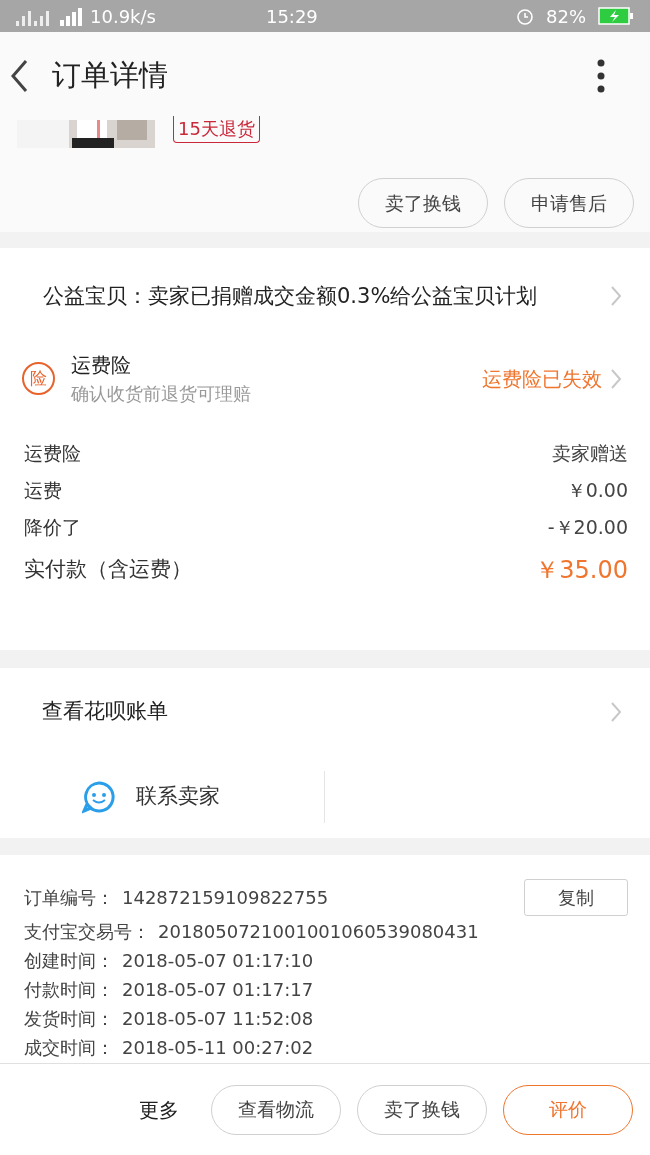 This screenshot has width=650, height=1155. I want to click on cost-label: 实付款（含运费）, so click(108, 570).